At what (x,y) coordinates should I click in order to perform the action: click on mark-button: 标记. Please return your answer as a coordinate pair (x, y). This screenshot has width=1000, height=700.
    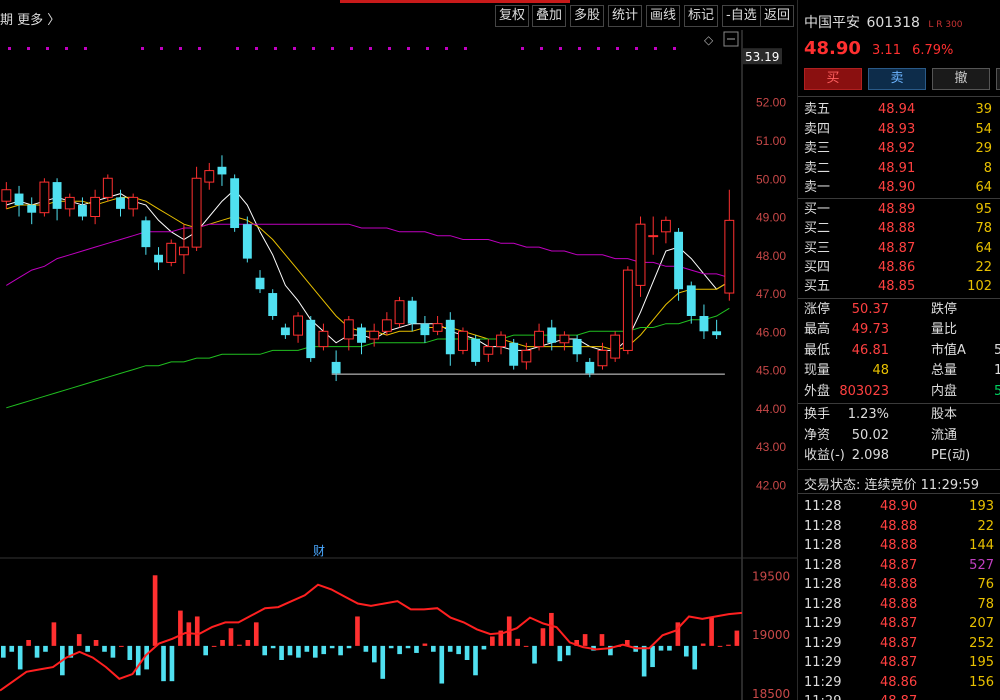
    Looking at the image, I should click on (701, 16).